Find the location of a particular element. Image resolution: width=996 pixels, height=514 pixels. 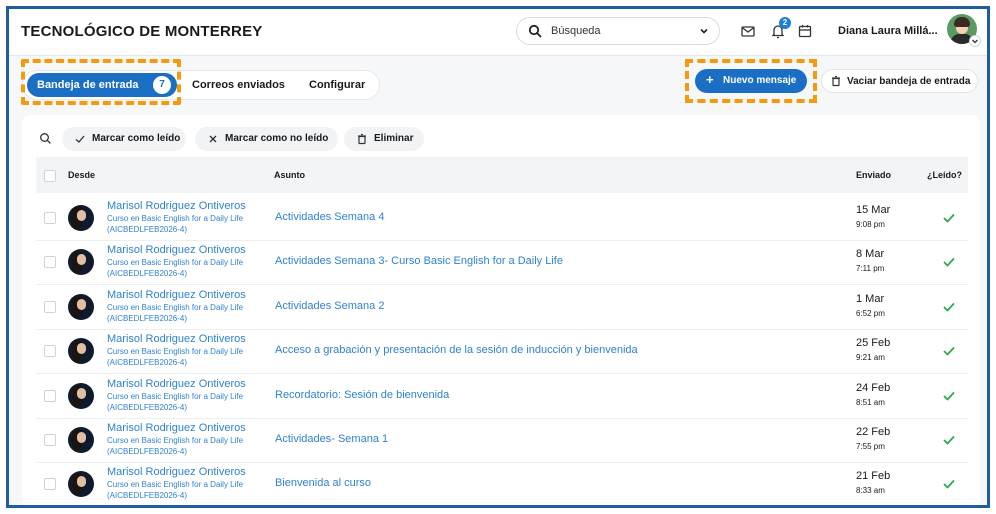

sent-time: 9:08 pm is located at coordinates (870, 224).